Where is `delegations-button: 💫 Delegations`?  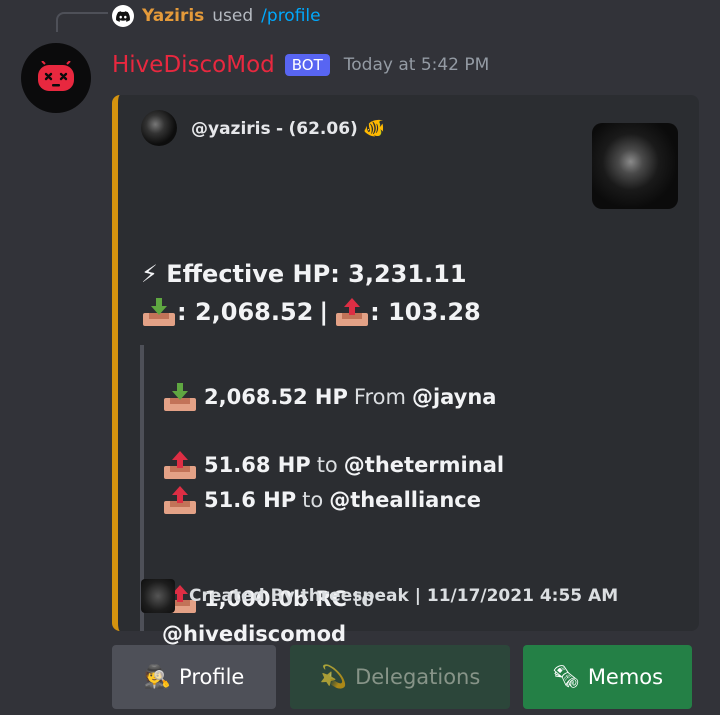
delegations-button: 💫 Delegations is located at coordinates (400, 677).